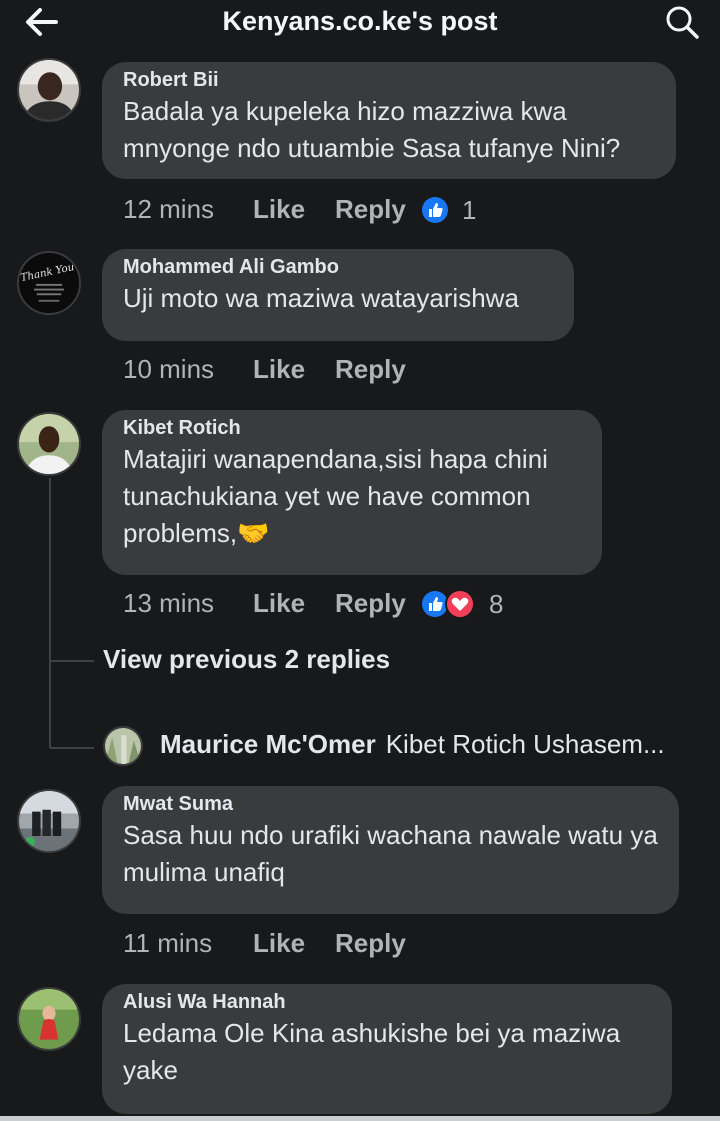  Describe the element at coordinates (360, 21) in the screenshot. I see `page-title: Kenyans.co.ke's post` at that location.